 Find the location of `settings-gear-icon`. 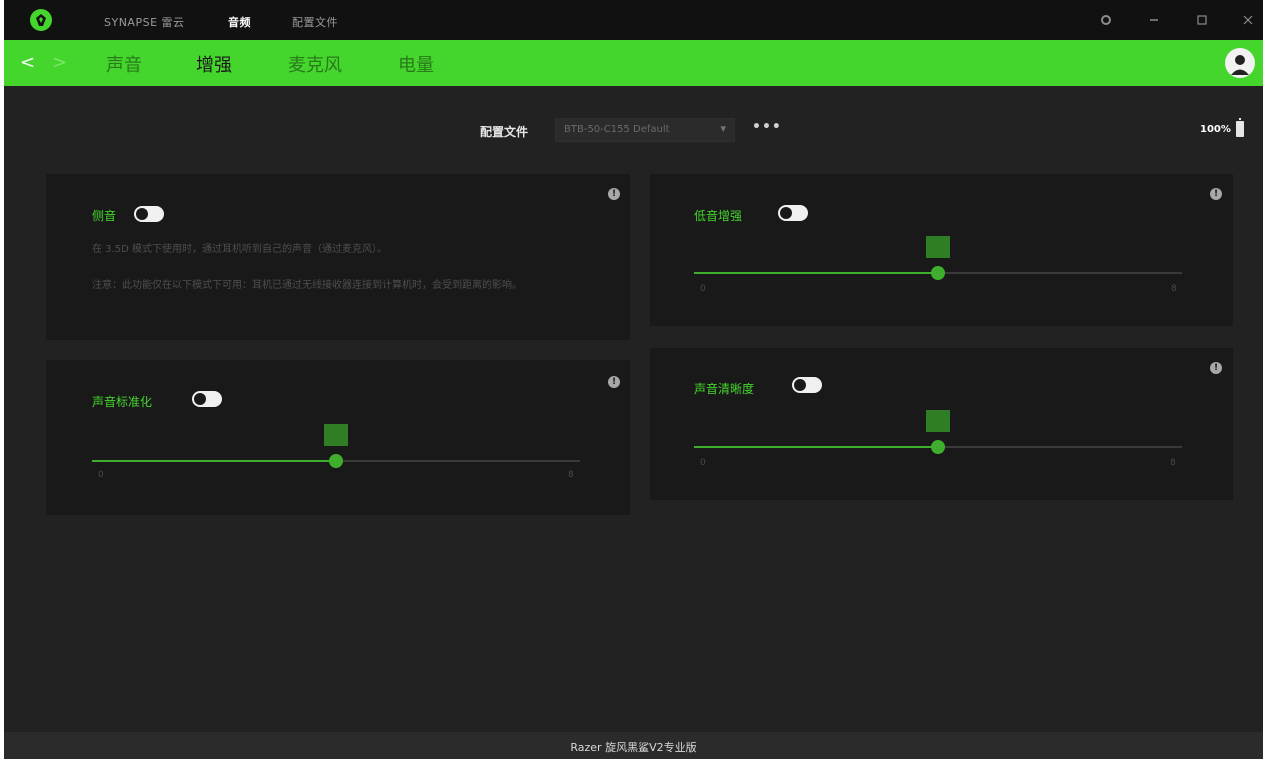

settings-gear-icon is located at coordinates (1106, 20).